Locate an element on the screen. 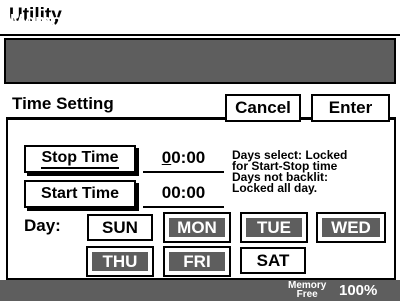  start-time-value: 00:00 is located at coordinates (183, 194).